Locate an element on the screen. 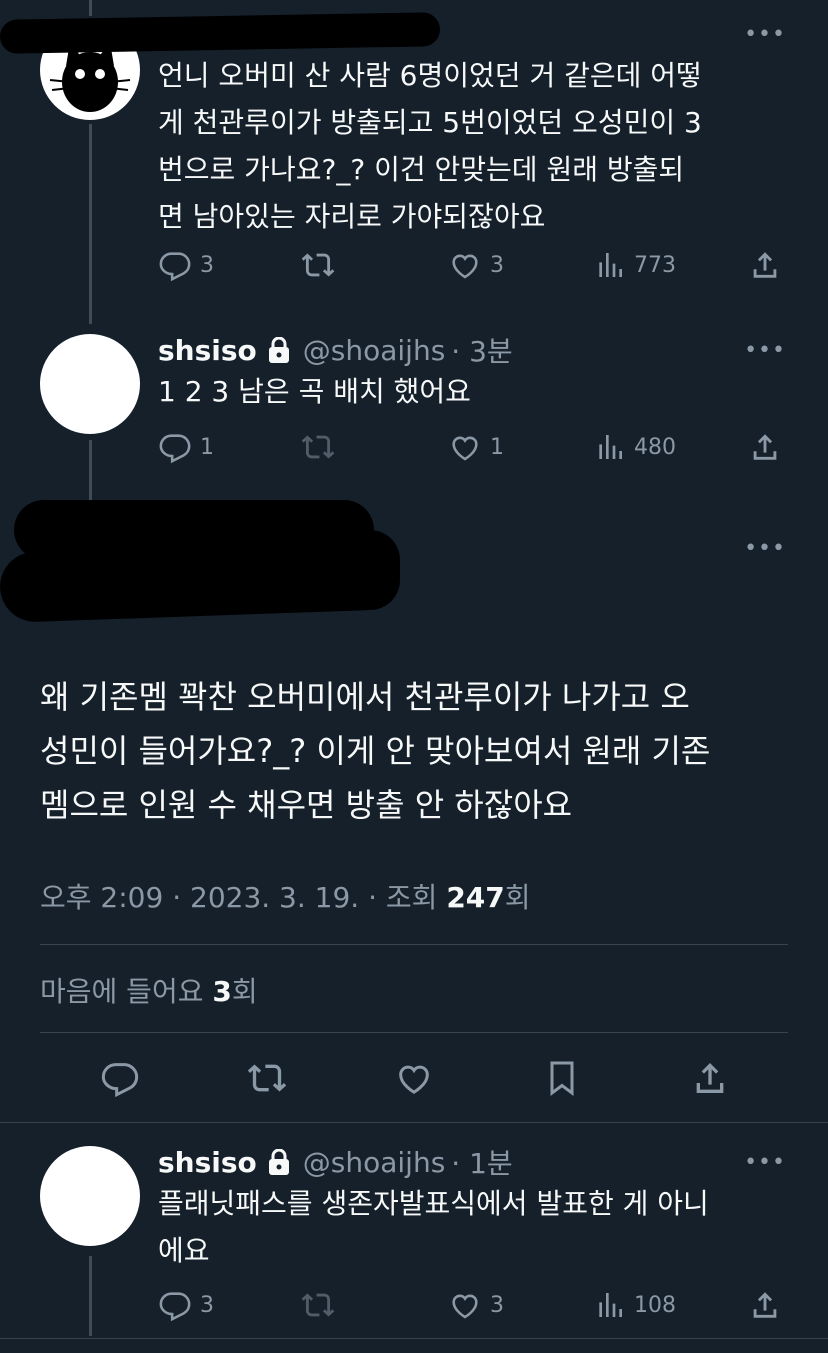 The image size is (828, 1353). main-reply-button is located at coordinates (120, 1080).